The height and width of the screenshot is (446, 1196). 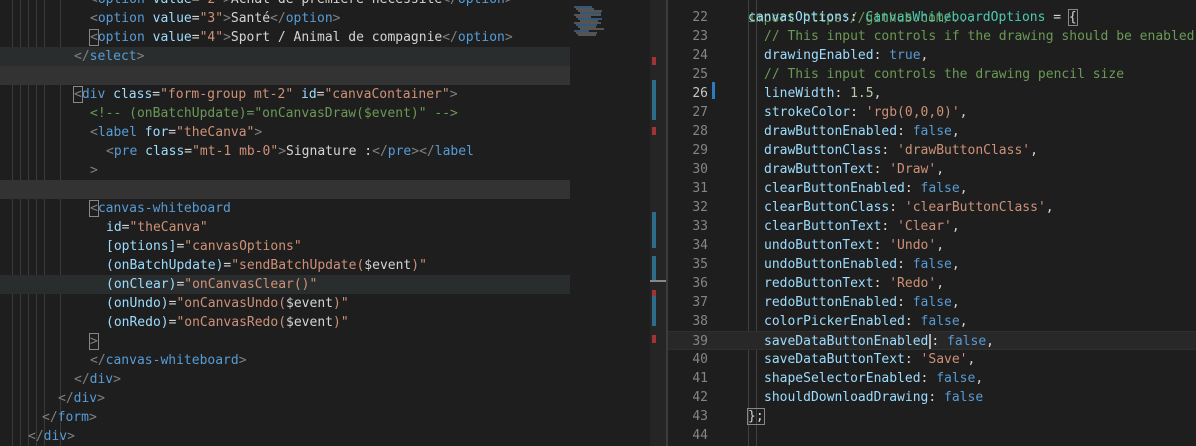 I want to click on code-content: drawButtonClass: 'drawButtonClass',, so click(x=901, y=150).